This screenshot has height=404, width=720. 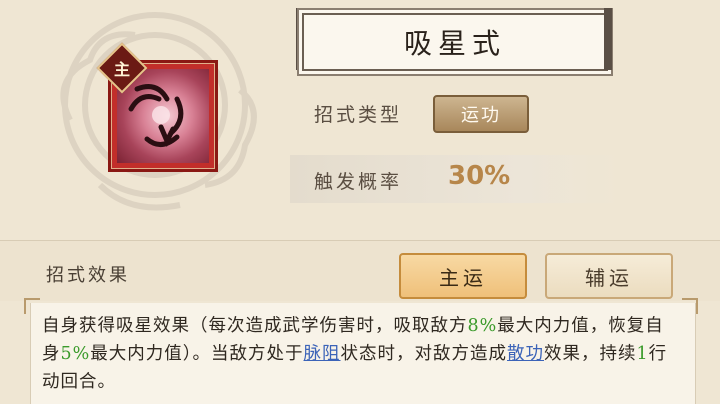 I want to click on desc-text: 自身获得吸星效果（每次造成武学伤害时，吸取敌方, so click(x=255, y=326).